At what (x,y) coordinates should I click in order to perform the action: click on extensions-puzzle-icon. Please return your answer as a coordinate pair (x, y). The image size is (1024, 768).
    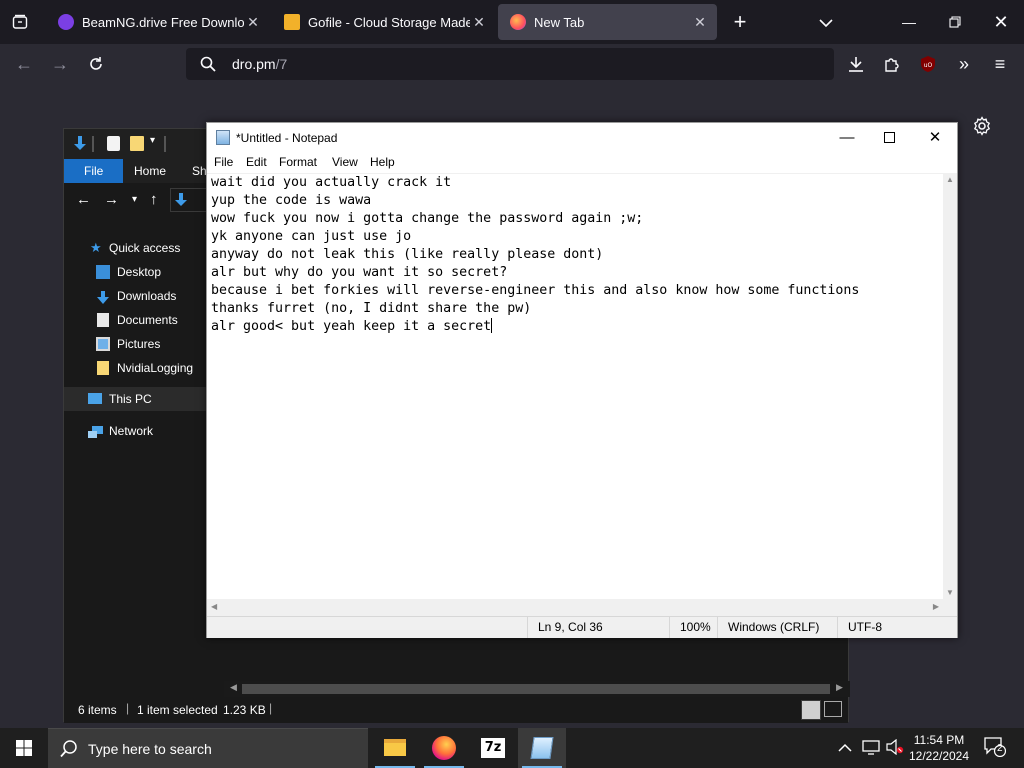
    Looking at the image, I should click on (892, 64).